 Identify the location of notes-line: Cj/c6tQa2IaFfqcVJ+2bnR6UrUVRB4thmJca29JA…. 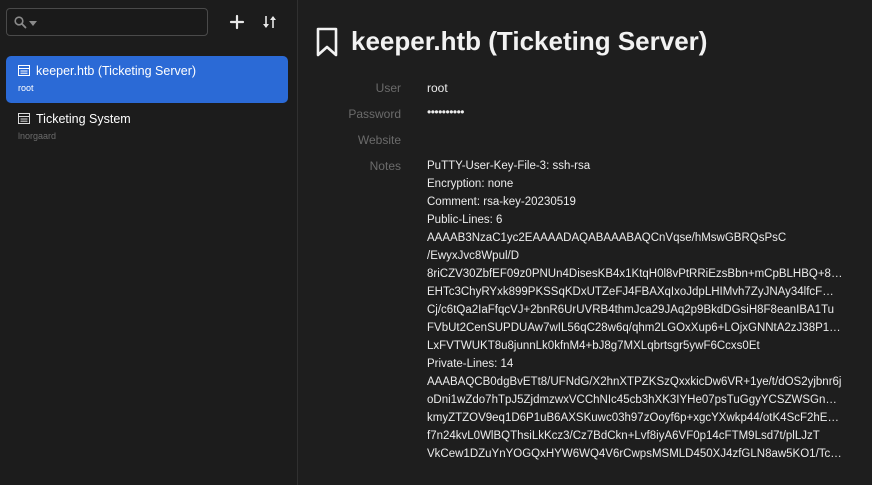
(631, 310).